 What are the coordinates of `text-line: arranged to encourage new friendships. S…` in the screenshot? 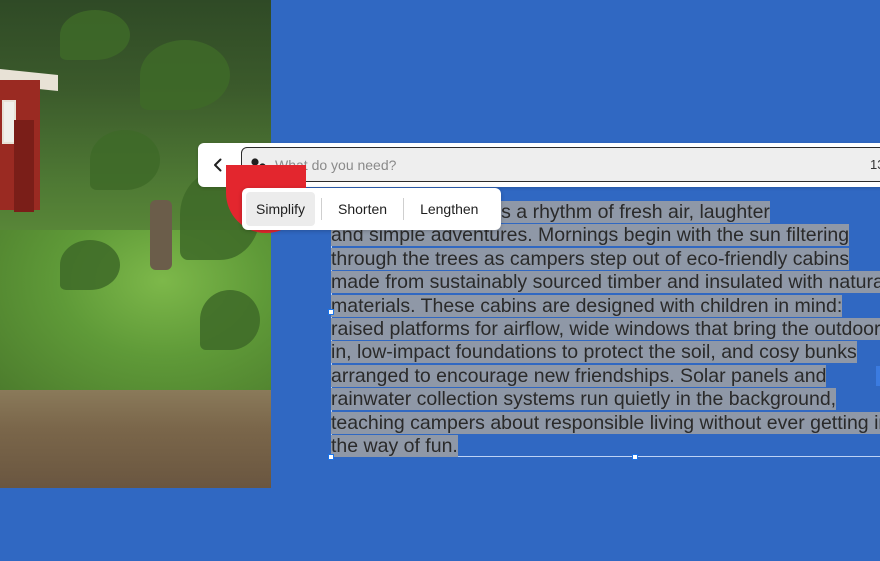 It's located at (579, 375).